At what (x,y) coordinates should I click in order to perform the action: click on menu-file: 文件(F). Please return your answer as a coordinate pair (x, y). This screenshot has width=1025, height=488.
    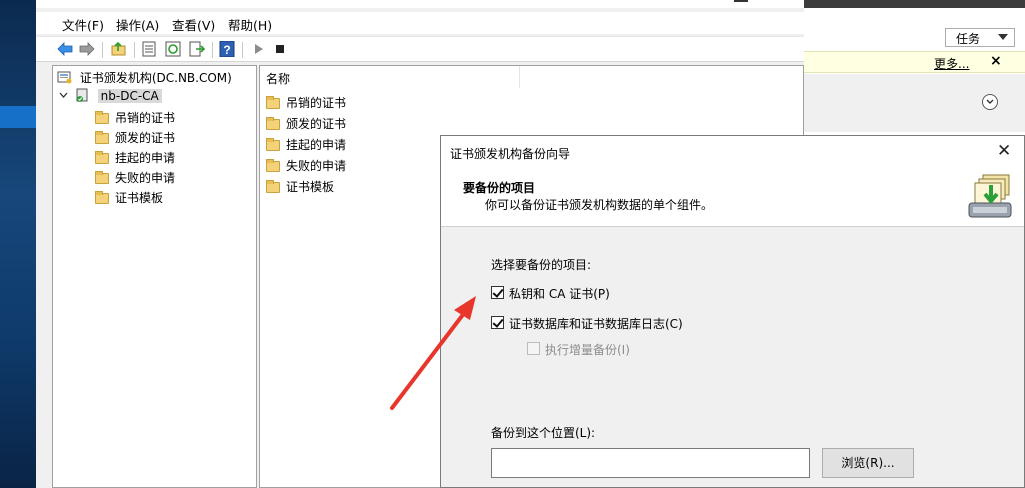
    Looking at the image, I should click on (83, 24).